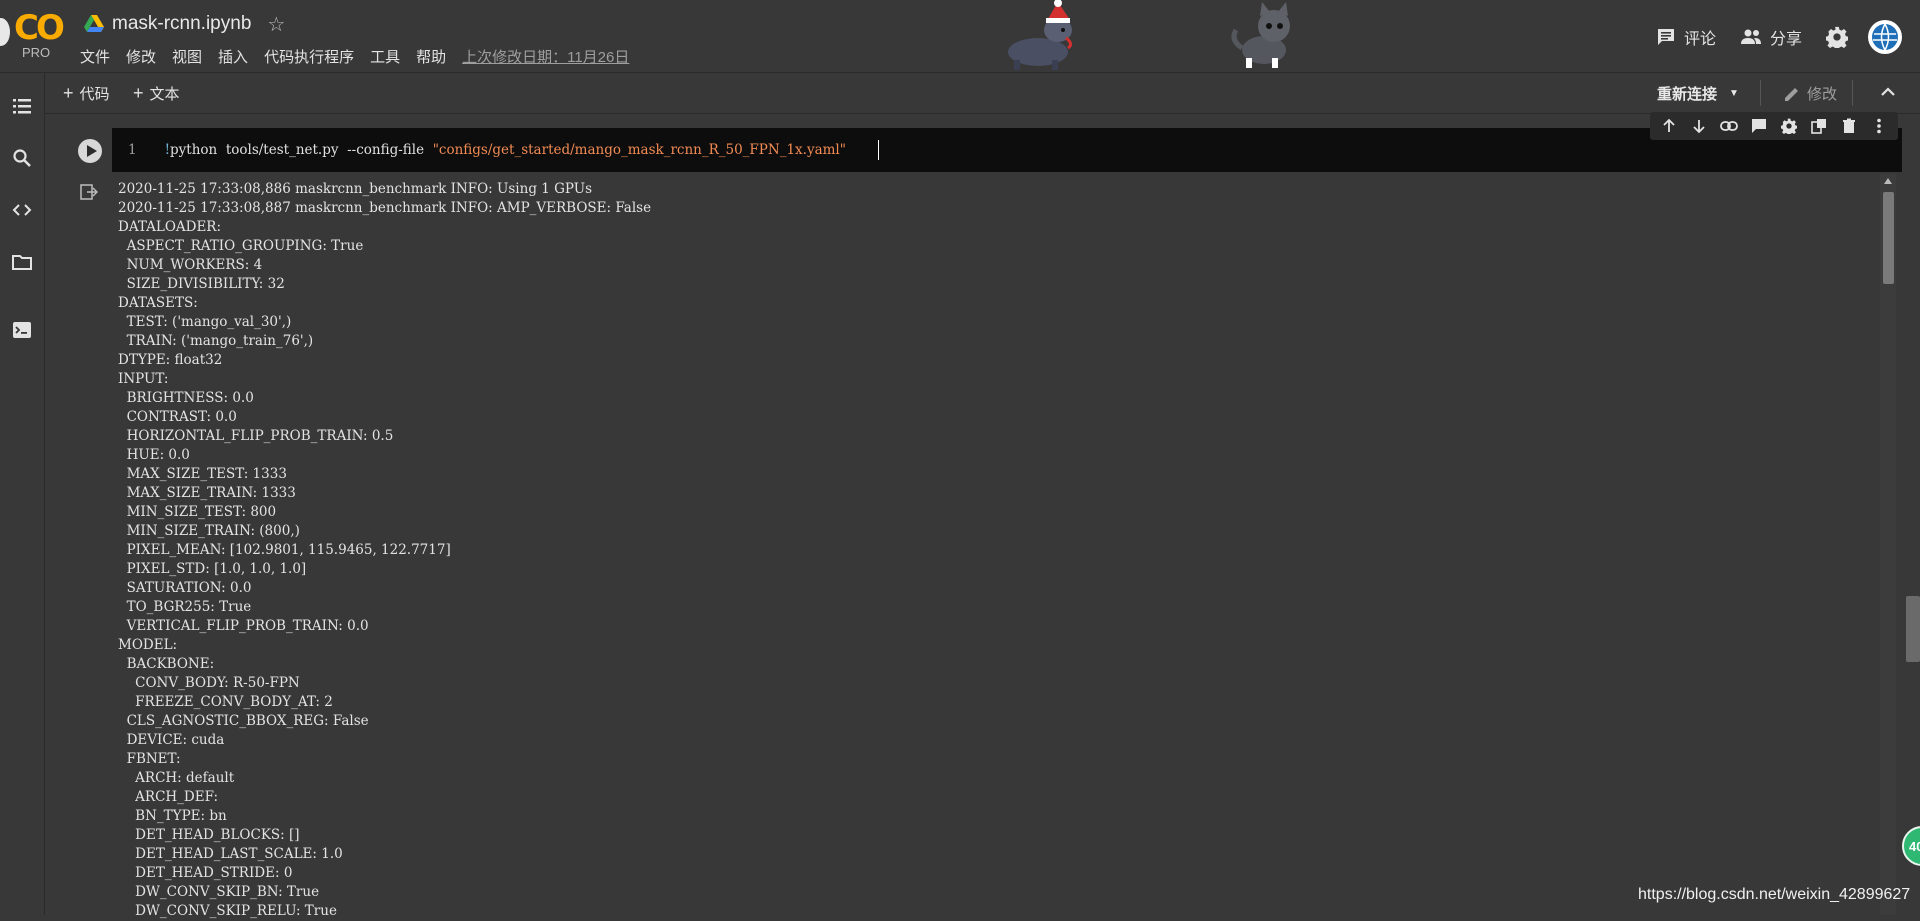 Image resolution: width=1920 pixels, height=921 pixels. I want to click on watermark-text: https://blog.csdn.net/weixin_42899627, so click(1774, 894).